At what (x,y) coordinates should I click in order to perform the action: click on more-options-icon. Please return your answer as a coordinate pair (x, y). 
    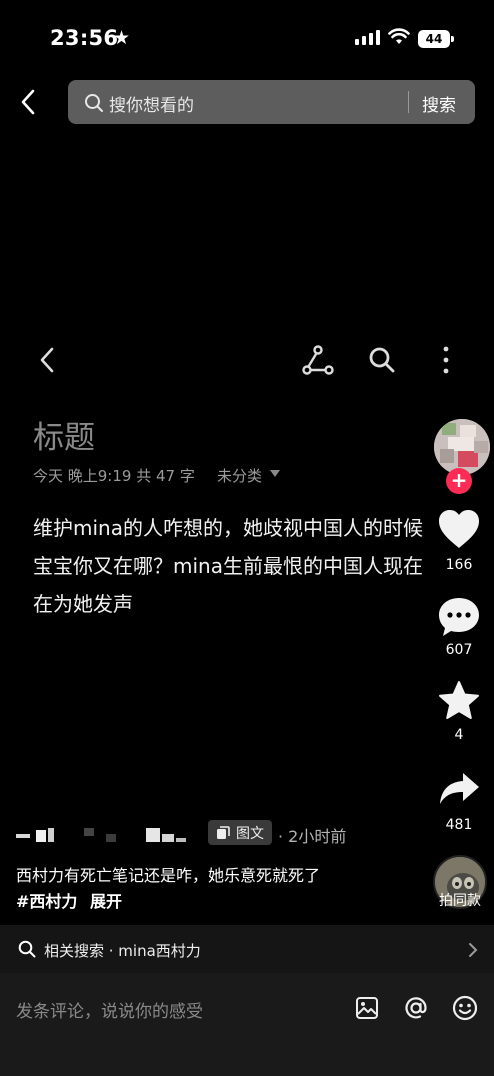
    Looking at the image, I should click on (446, 360).